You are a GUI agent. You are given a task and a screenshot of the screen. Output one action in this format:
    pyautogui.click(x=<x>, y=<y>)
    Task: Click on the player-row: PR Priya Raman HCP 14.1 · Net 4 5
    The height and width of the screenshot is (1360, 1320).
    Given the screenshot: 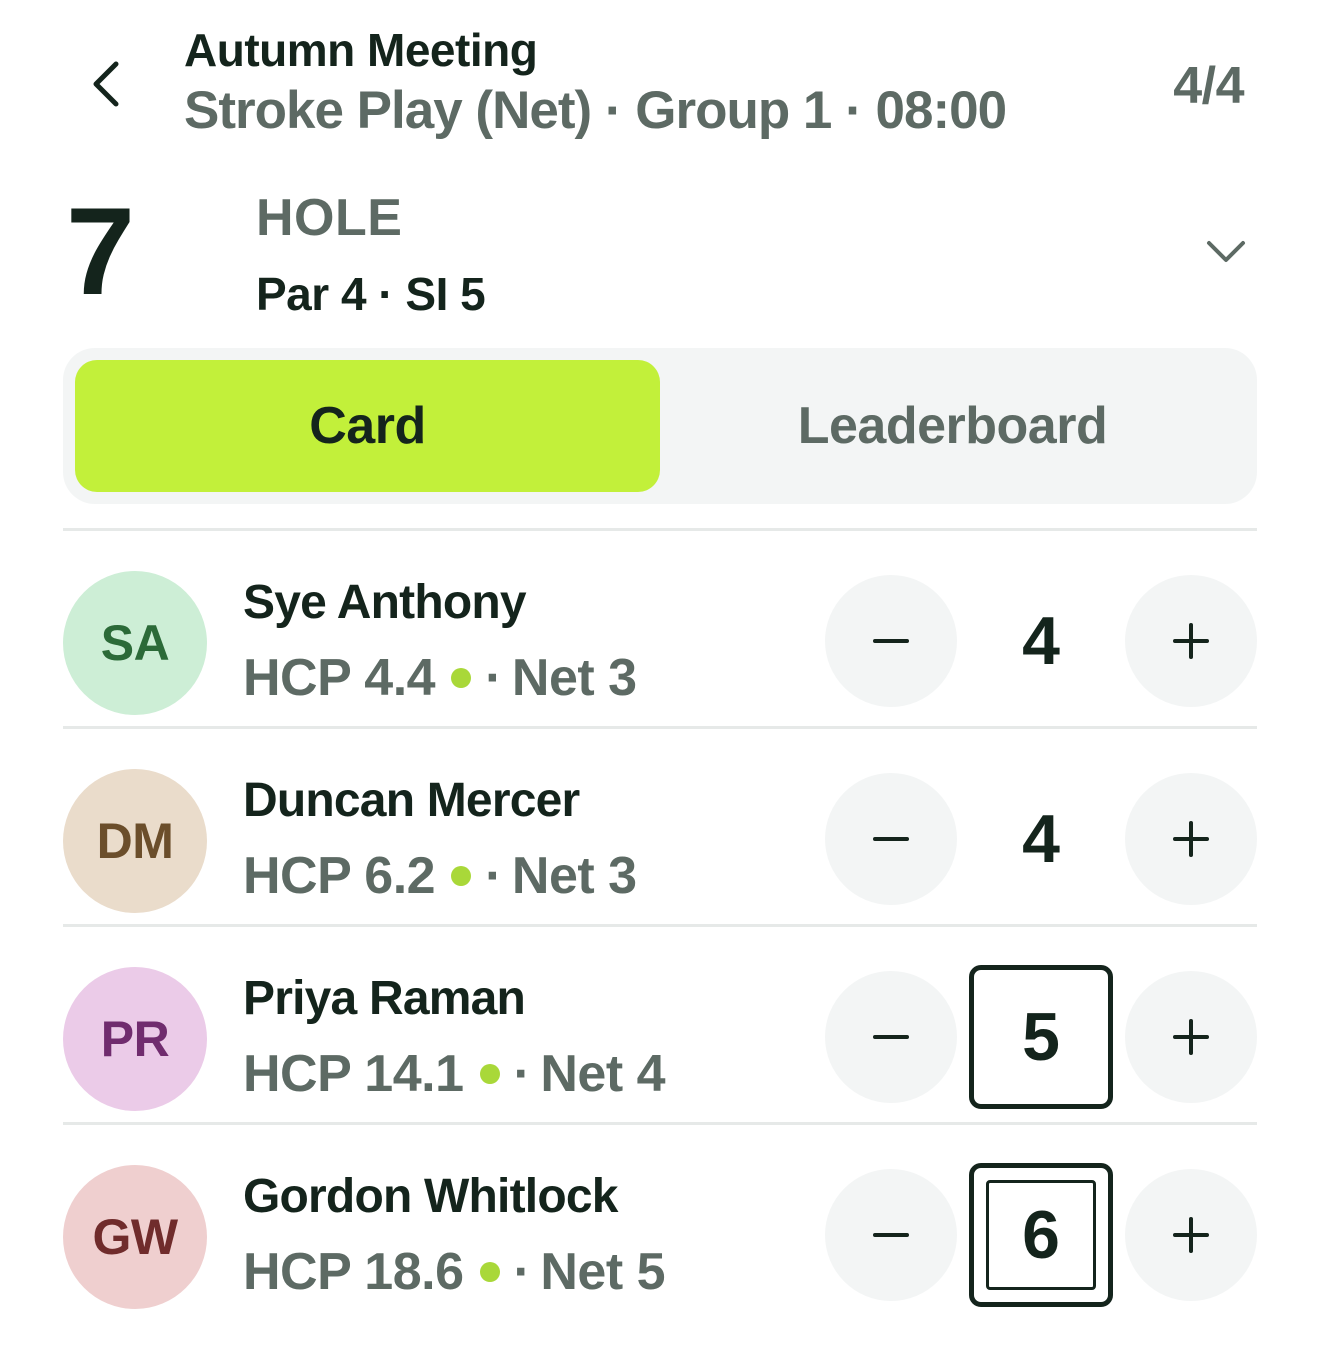 What is the action you would take?
    pyautogui.click(x=660, y=1023)
    